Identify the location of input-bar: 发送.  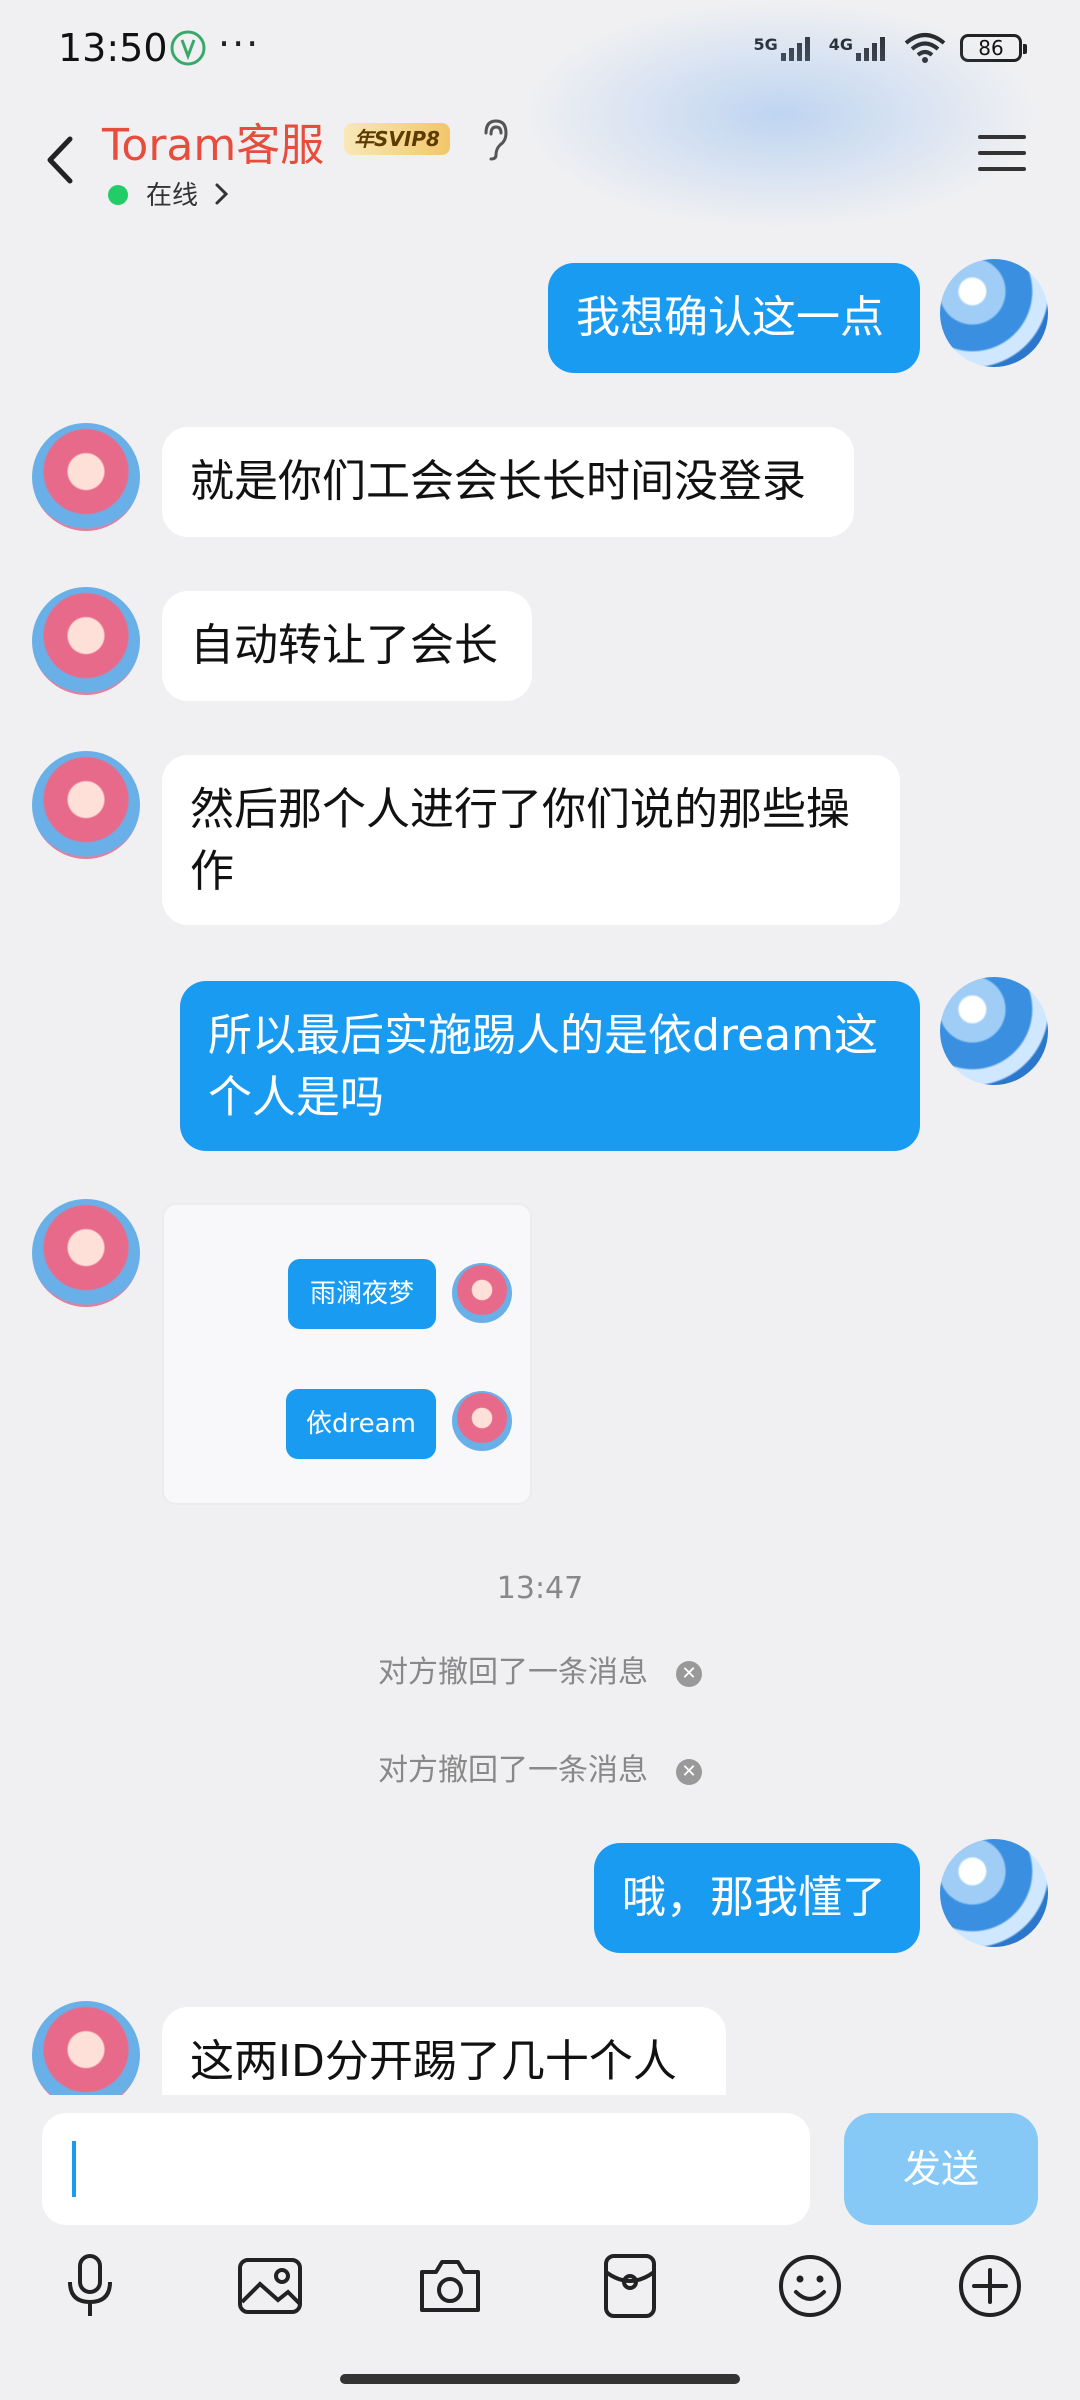
(540, 2172).